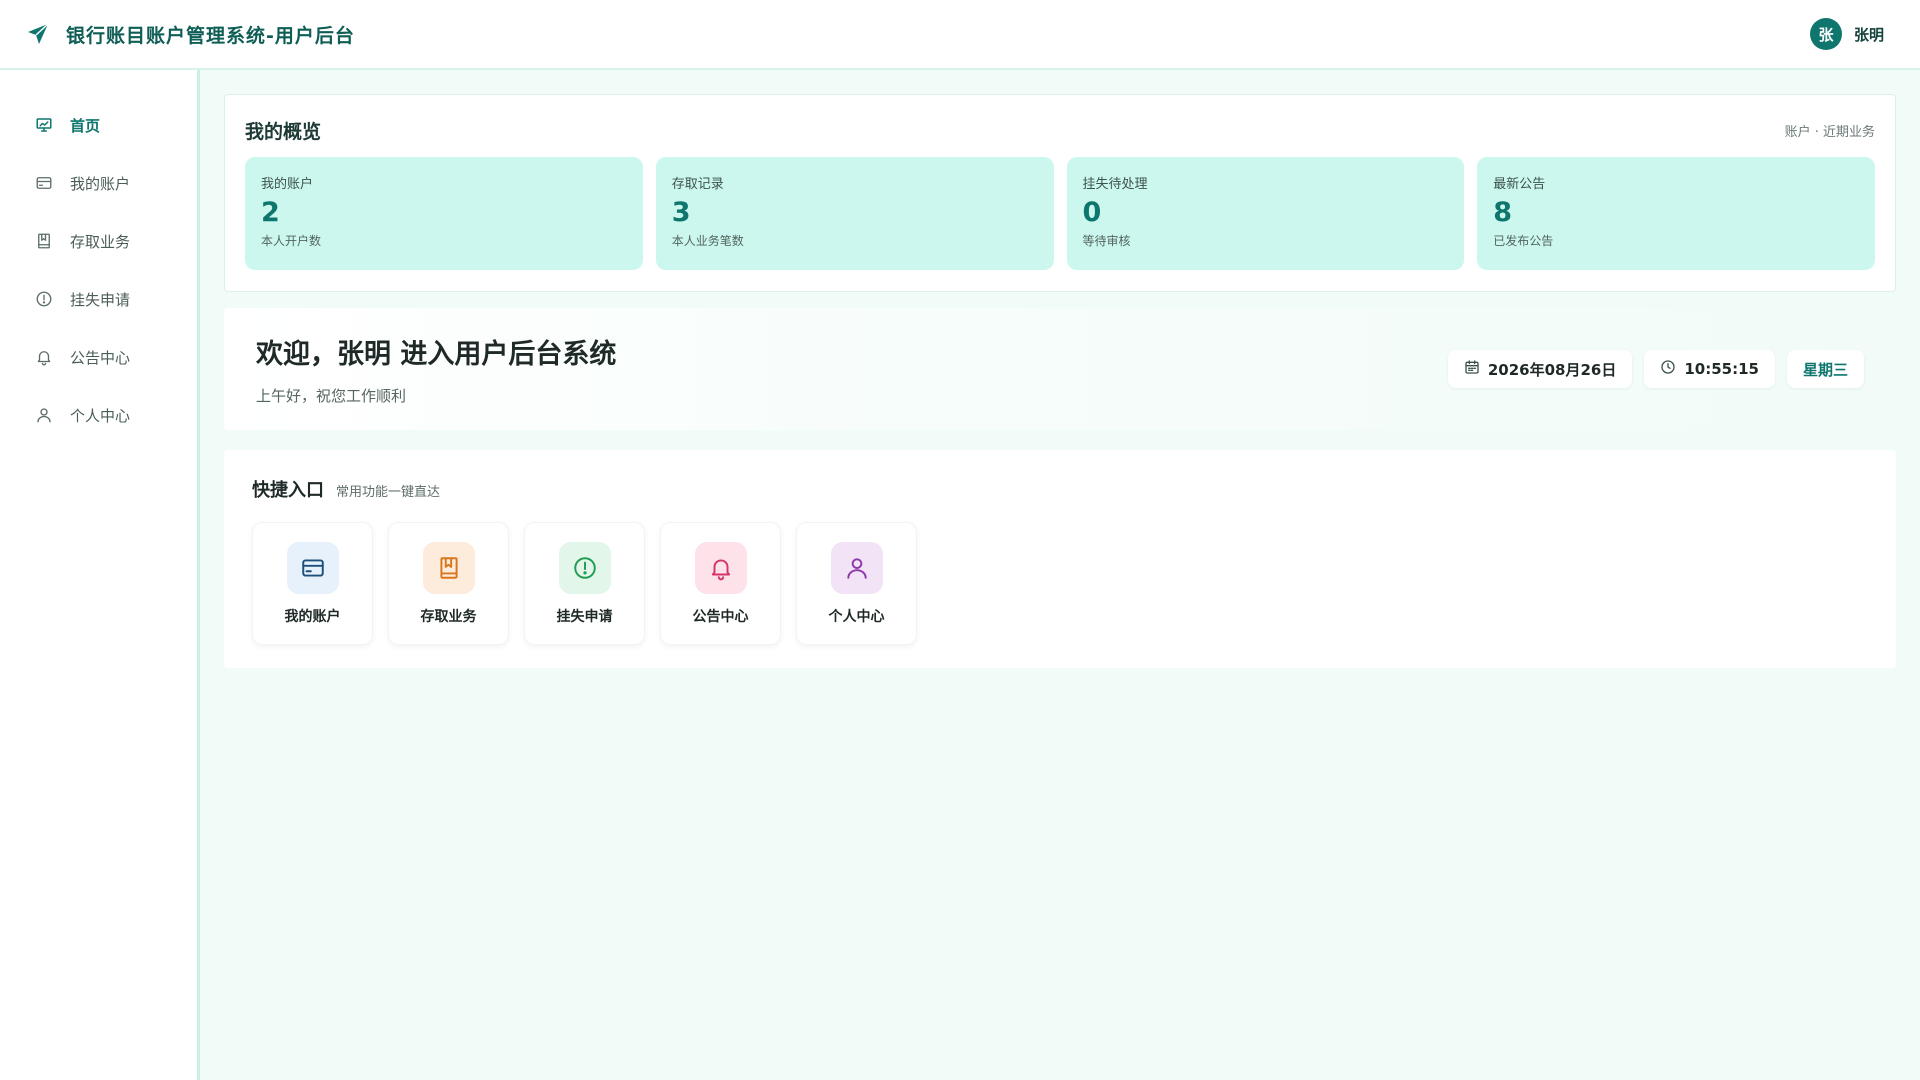  I want to click on user-menu: 张 张明, so click(1846, 34).